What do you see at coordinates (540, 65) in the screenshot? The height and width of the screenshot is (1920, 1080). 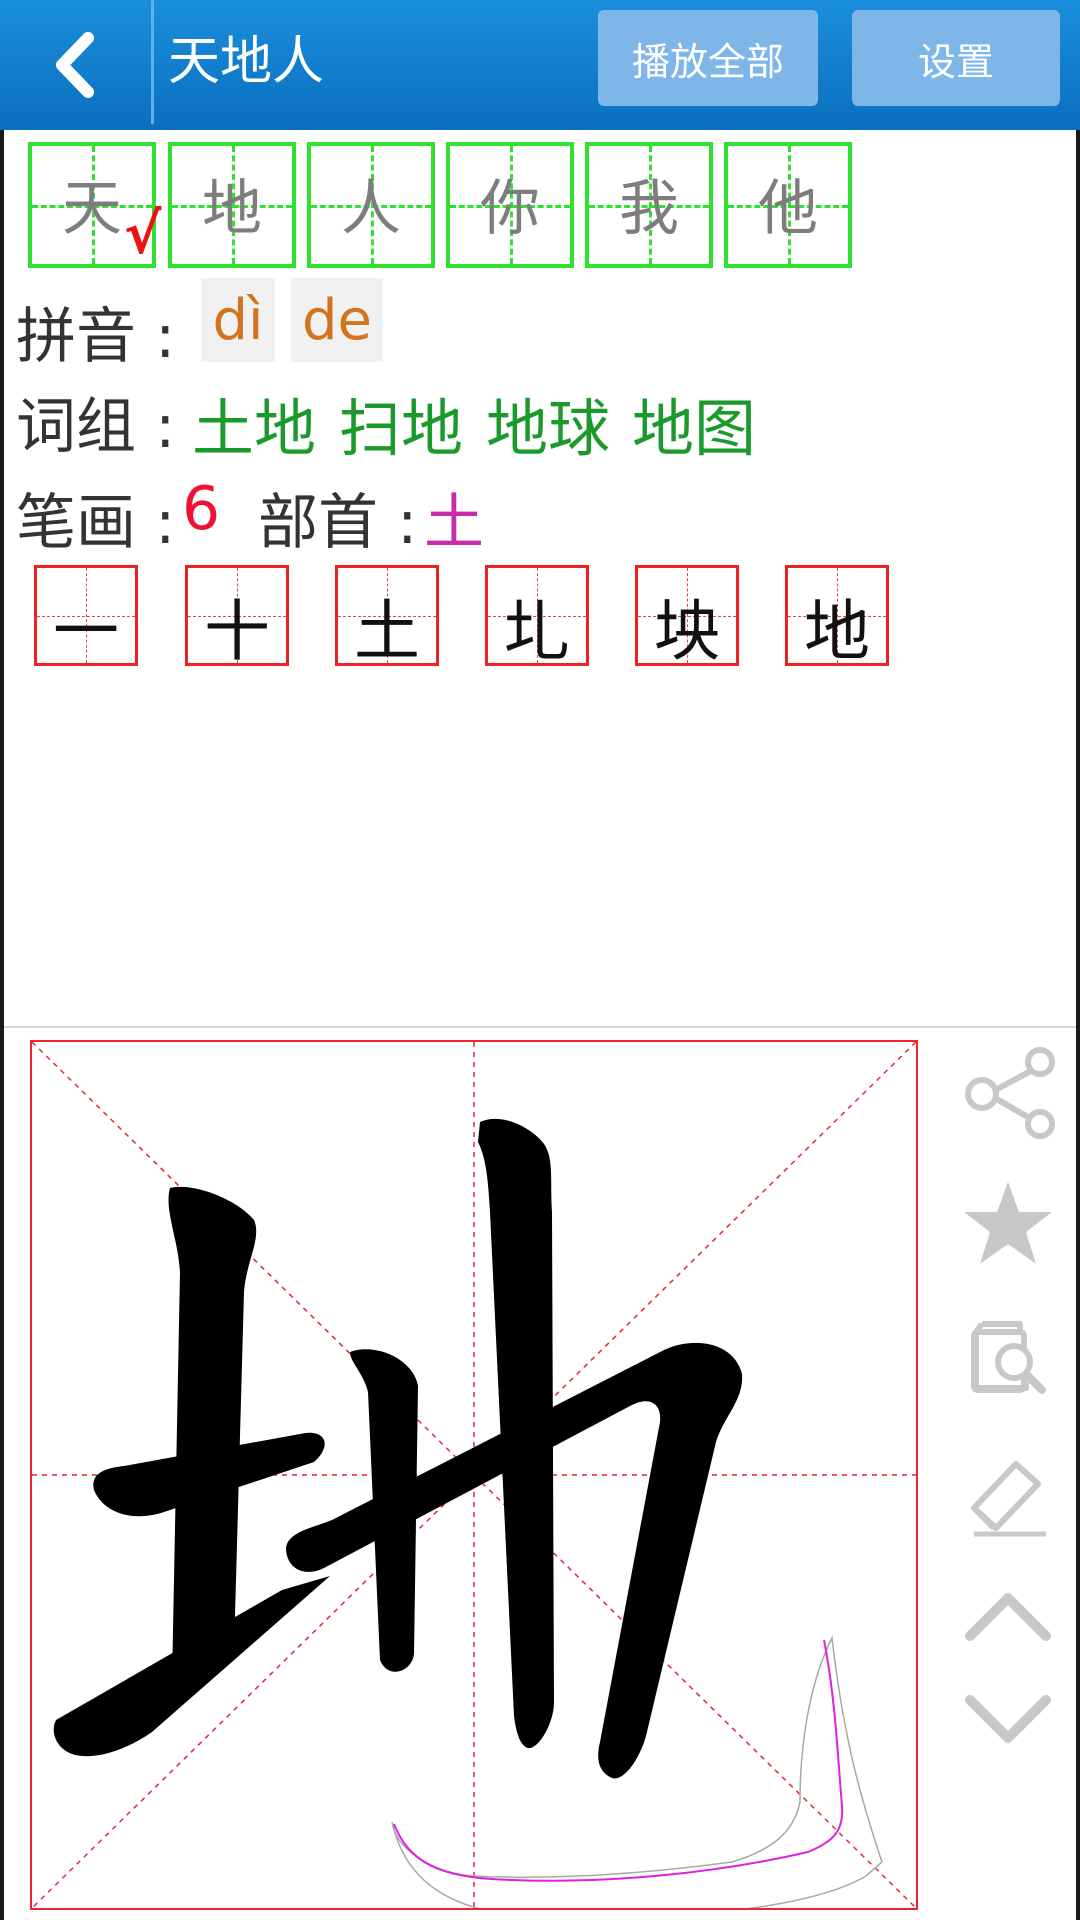 I see `top-bar: 天地人 播放全部 设置` at bounding box center [540, 65].